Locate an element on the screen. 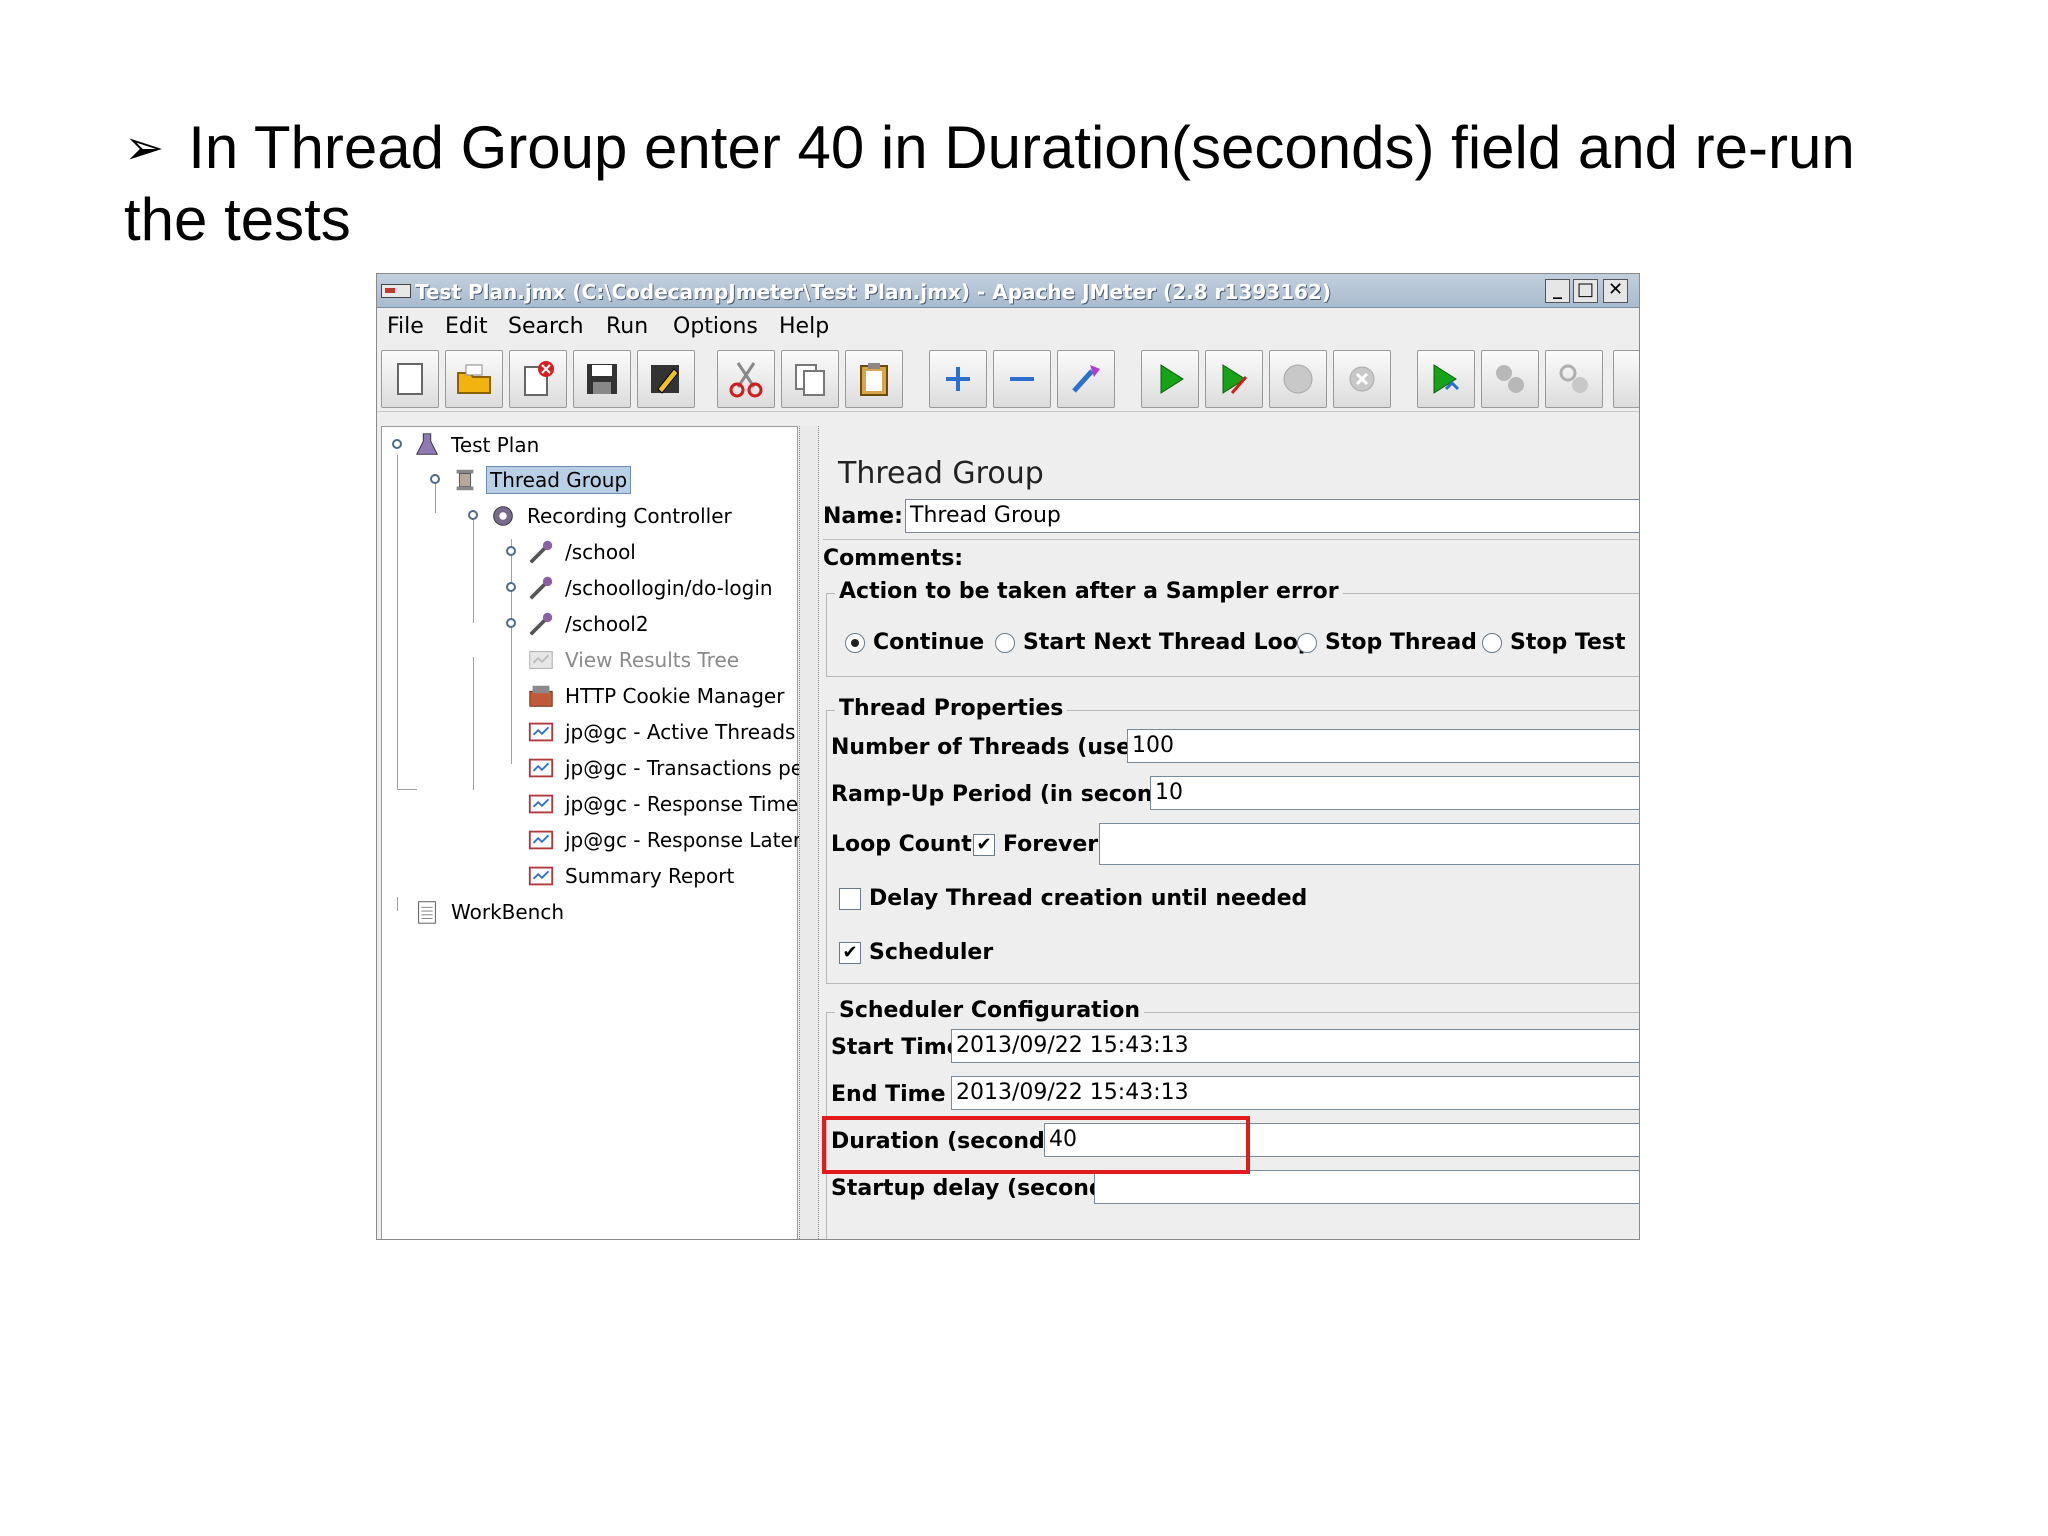 The height and width of the screenshot is (1536, 2048). tree-node-response-times: jp@gc - Response Times is located at coordinates (669, 804).